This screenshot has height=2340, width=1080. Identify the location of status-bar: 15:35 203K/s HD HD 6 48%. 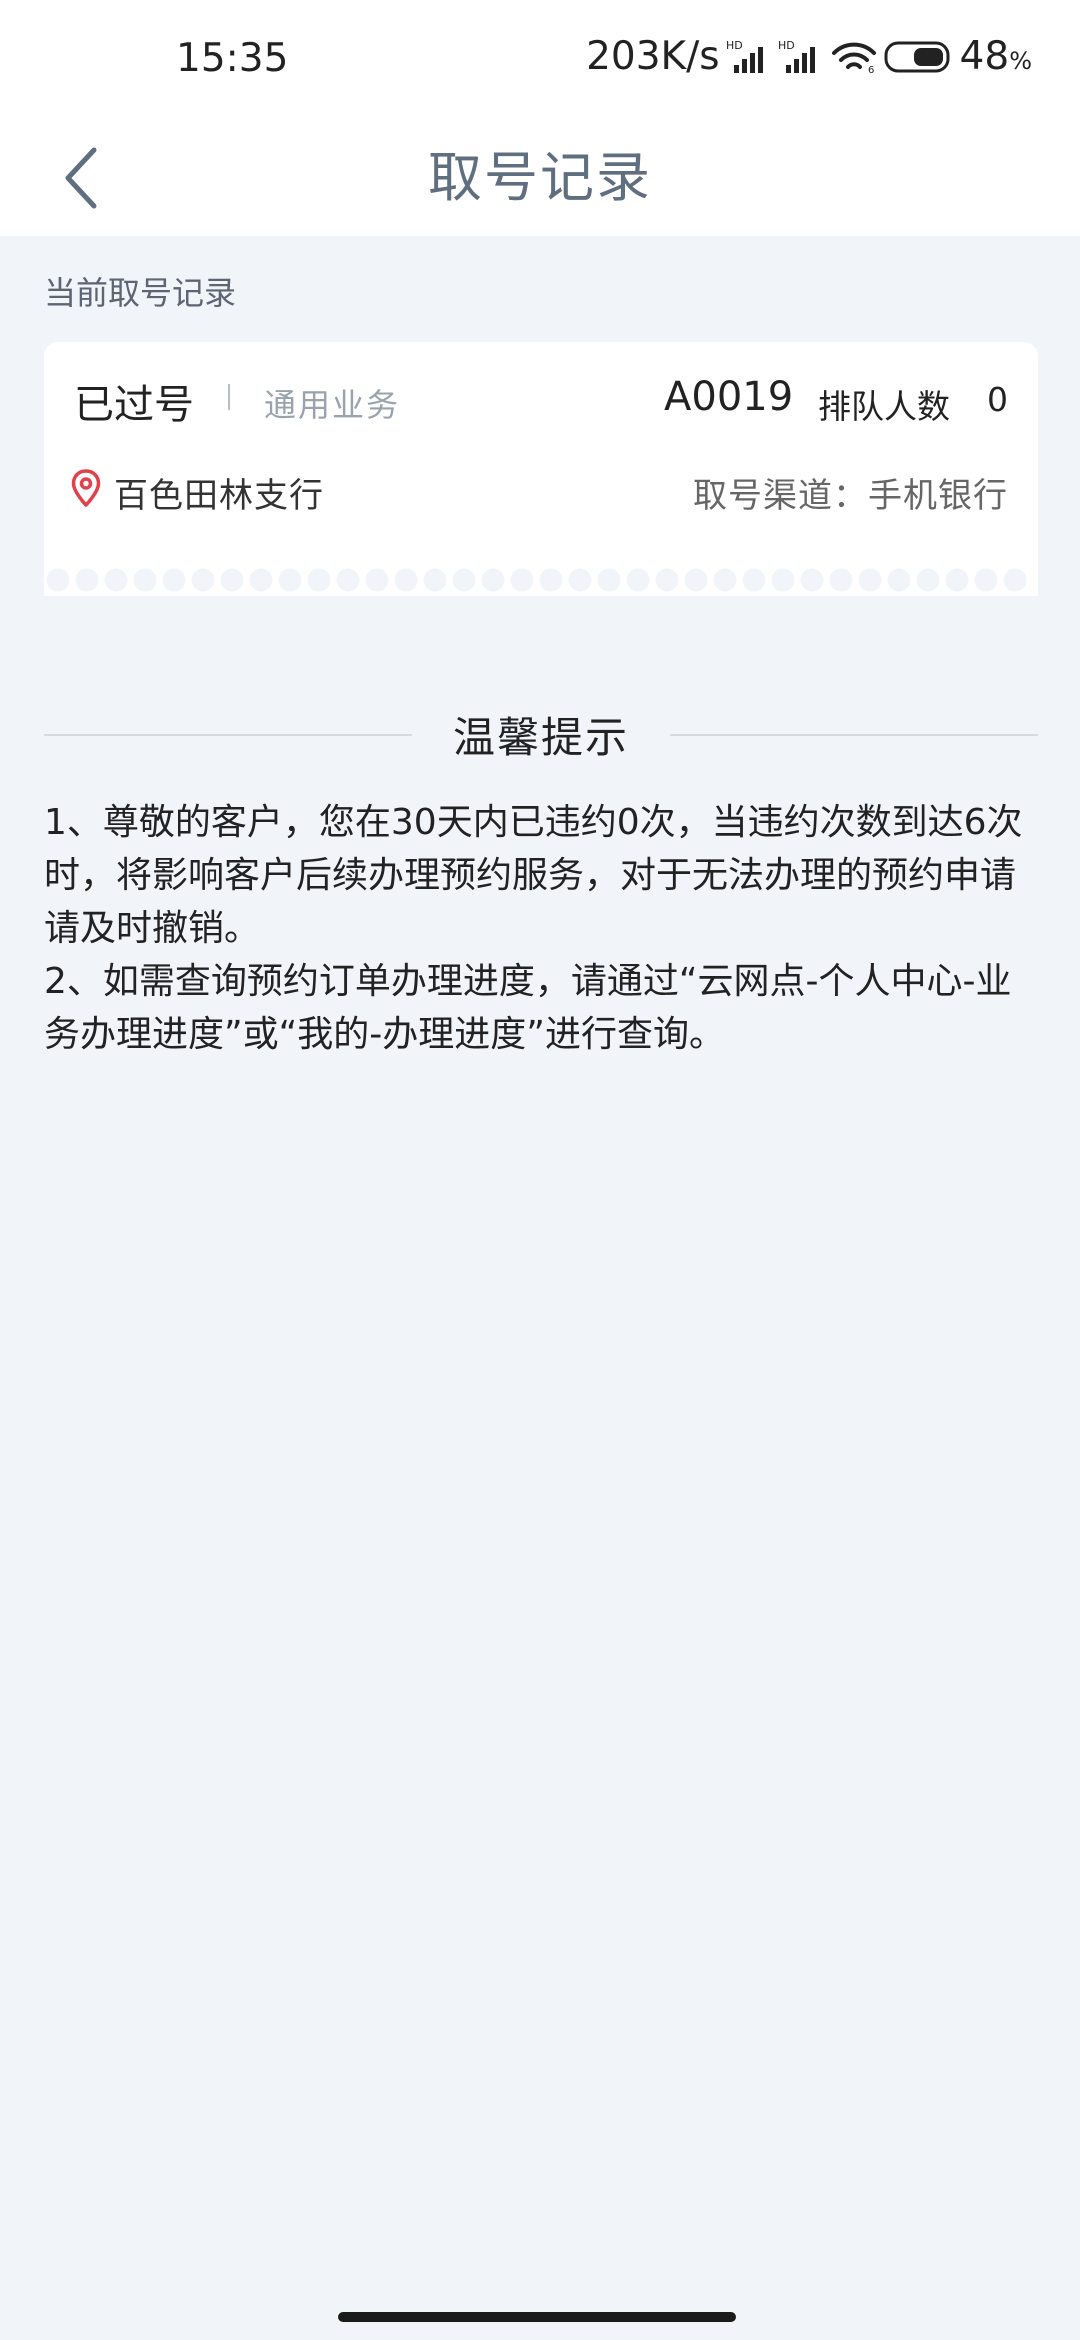
(540, 60).